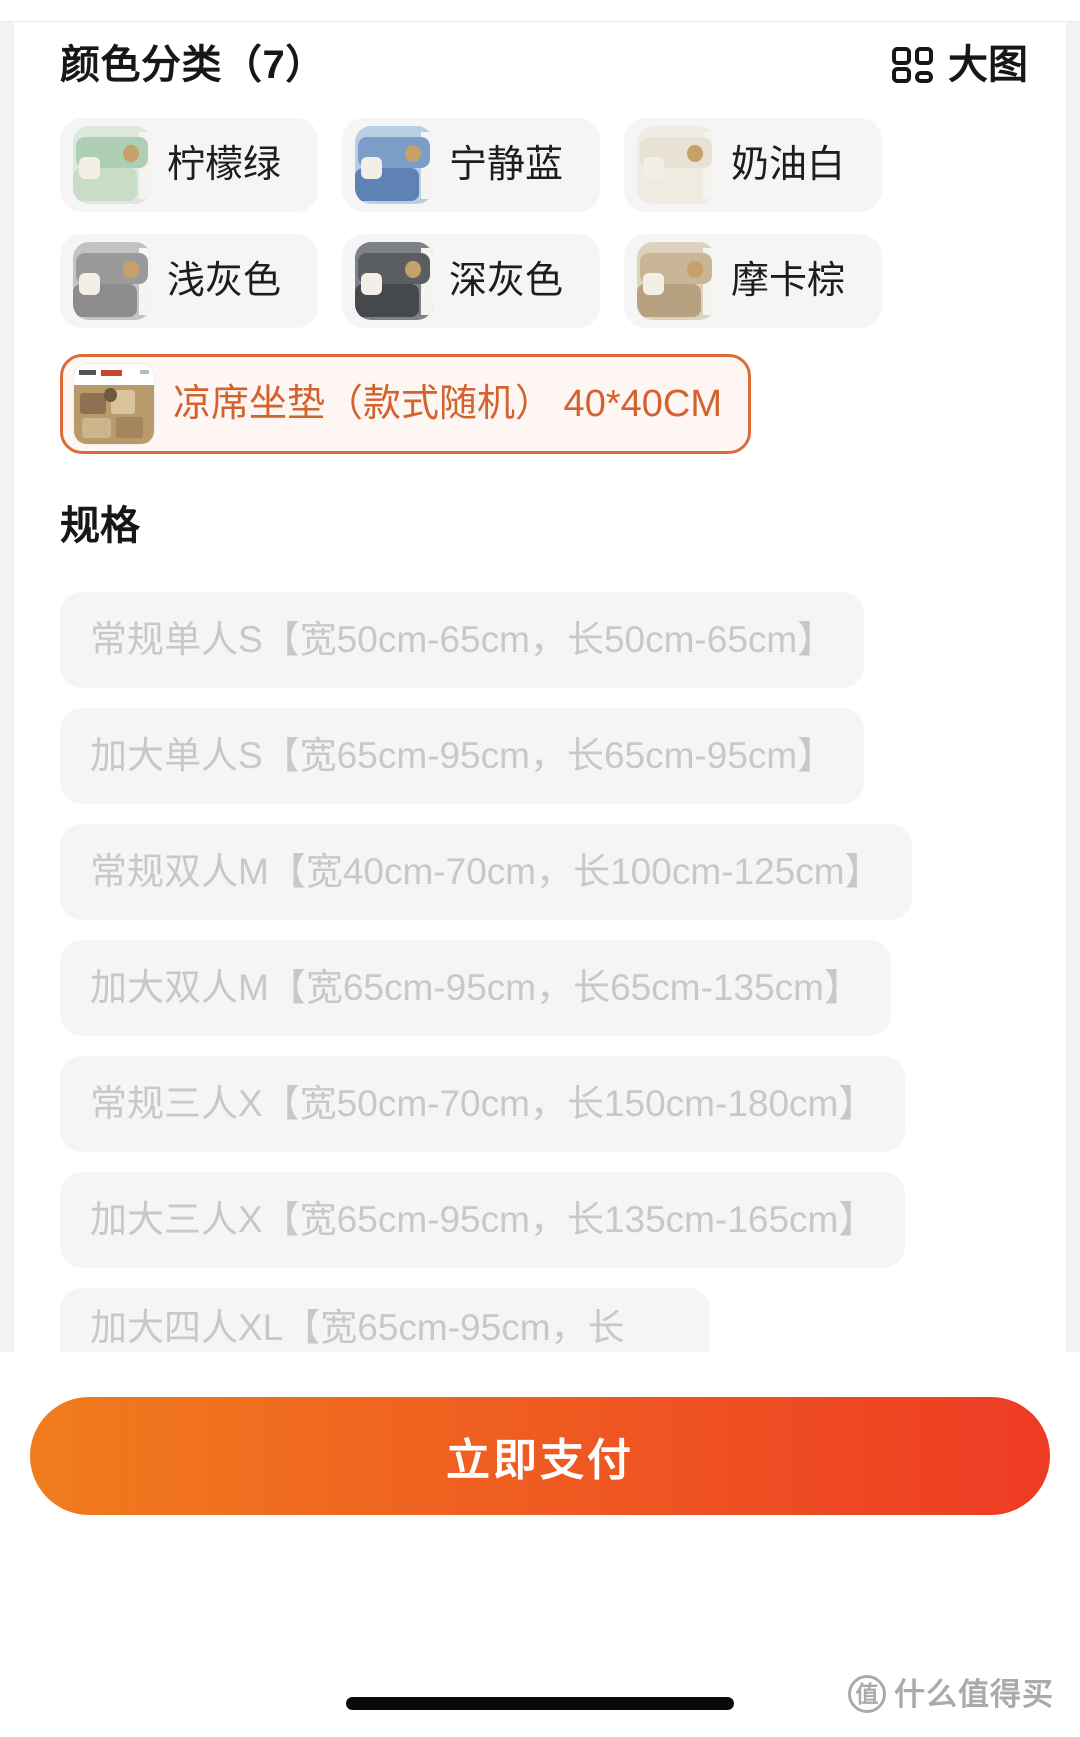 This screenshot has width=1080, height=1737. I want to click on color-option-chip: 奶油白, so click(753, 165).